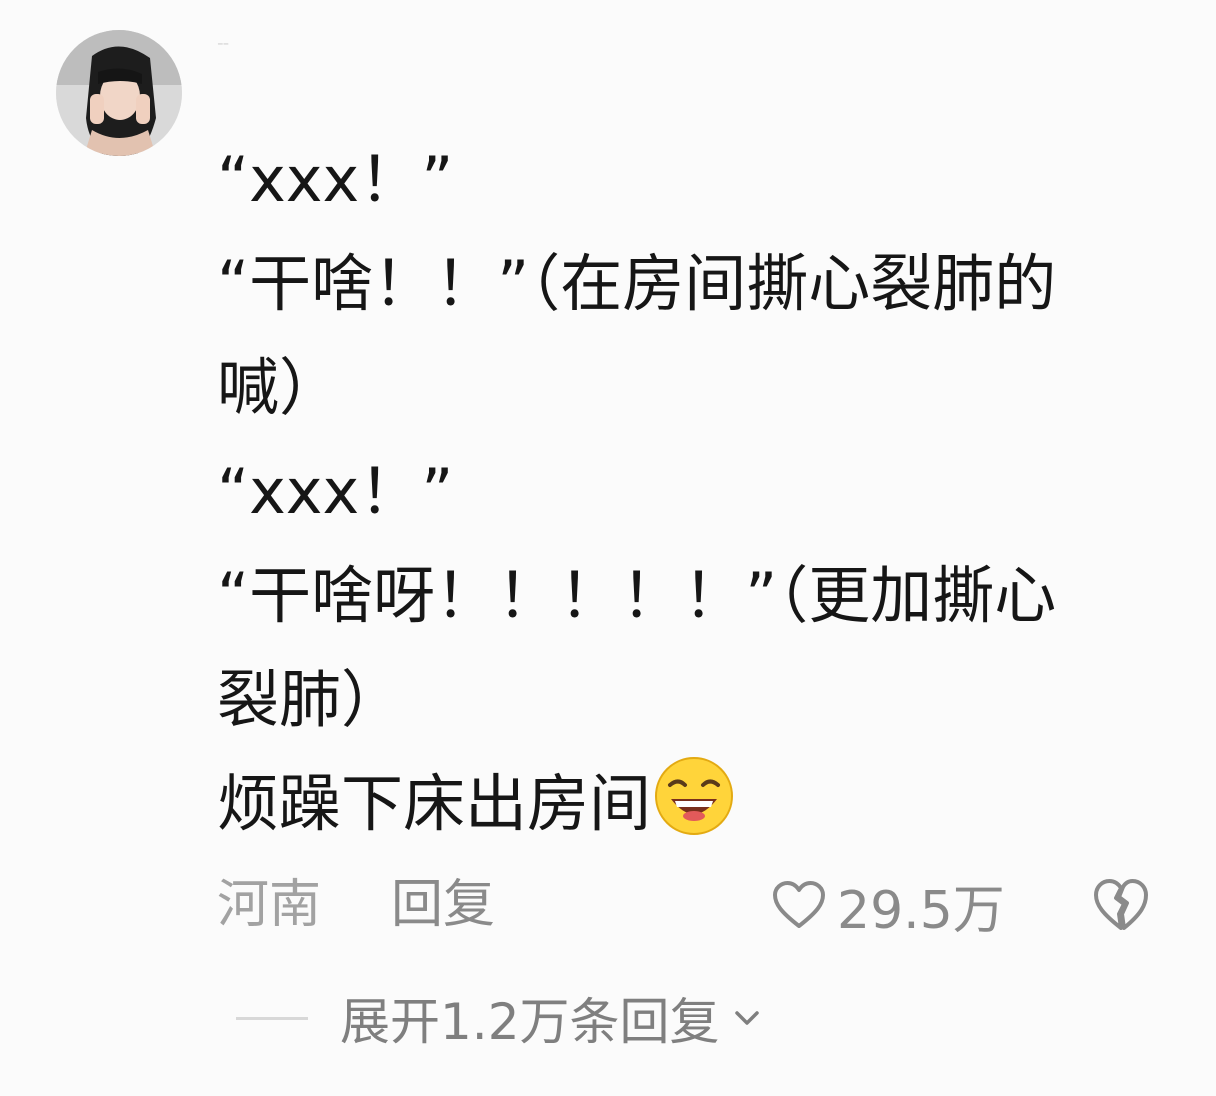  Describe the element at coordinates (223, 47) in the screenshot. I see `username: ▔▔` at that location.